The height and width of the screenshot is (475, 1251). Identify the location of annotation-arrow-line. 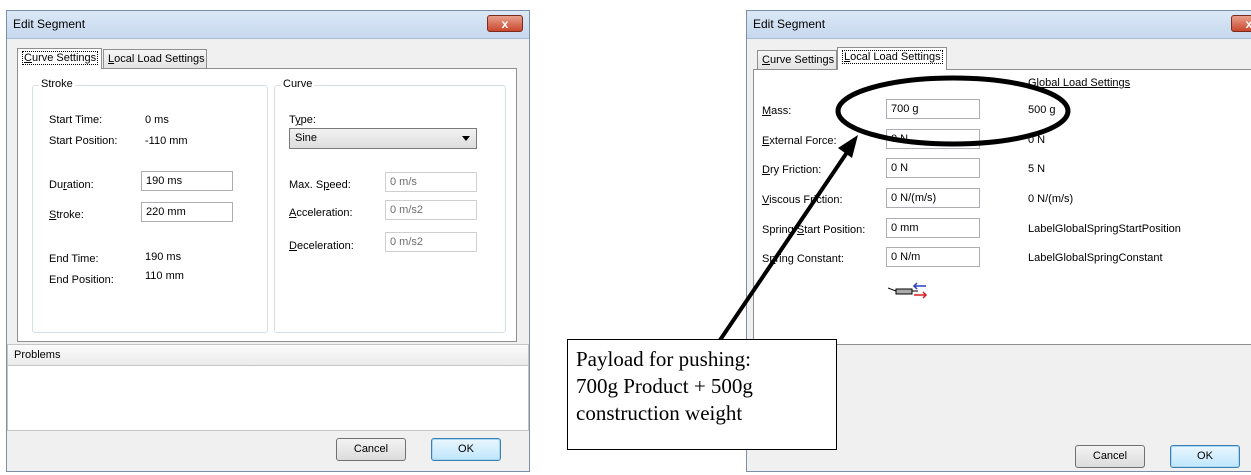
(784, 245).